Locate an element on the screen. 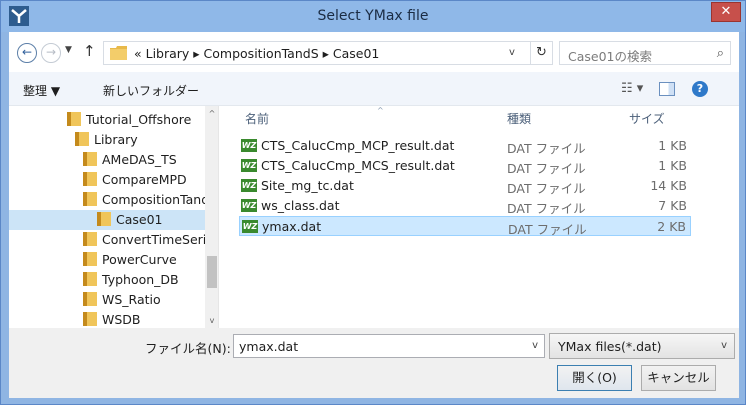  organize-button: 整理 ▼ is located at coordinates (41, 90).